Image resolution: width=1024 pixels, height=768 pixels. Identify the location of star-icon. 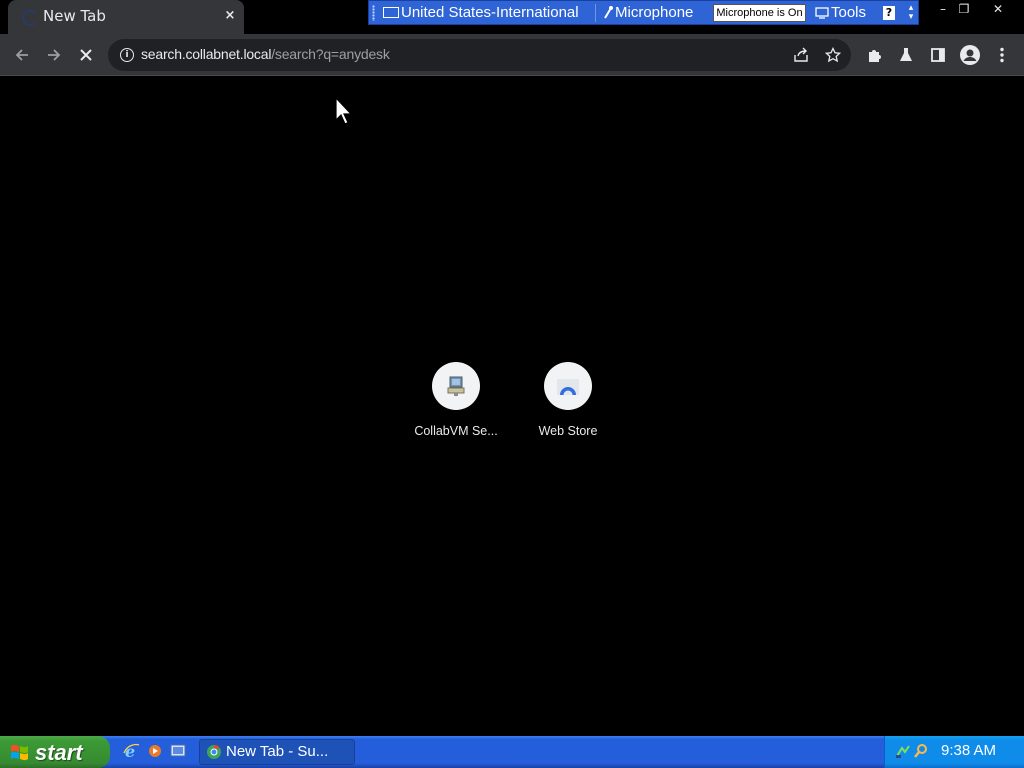
(833, 54).